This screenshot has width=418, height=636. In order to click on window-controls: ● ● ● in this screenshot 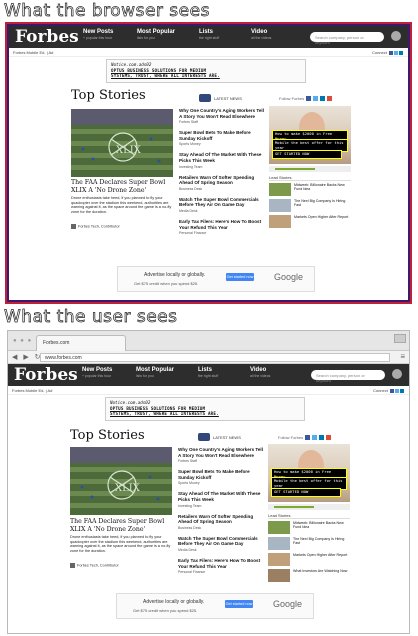, I will do `click(22, 341)`.